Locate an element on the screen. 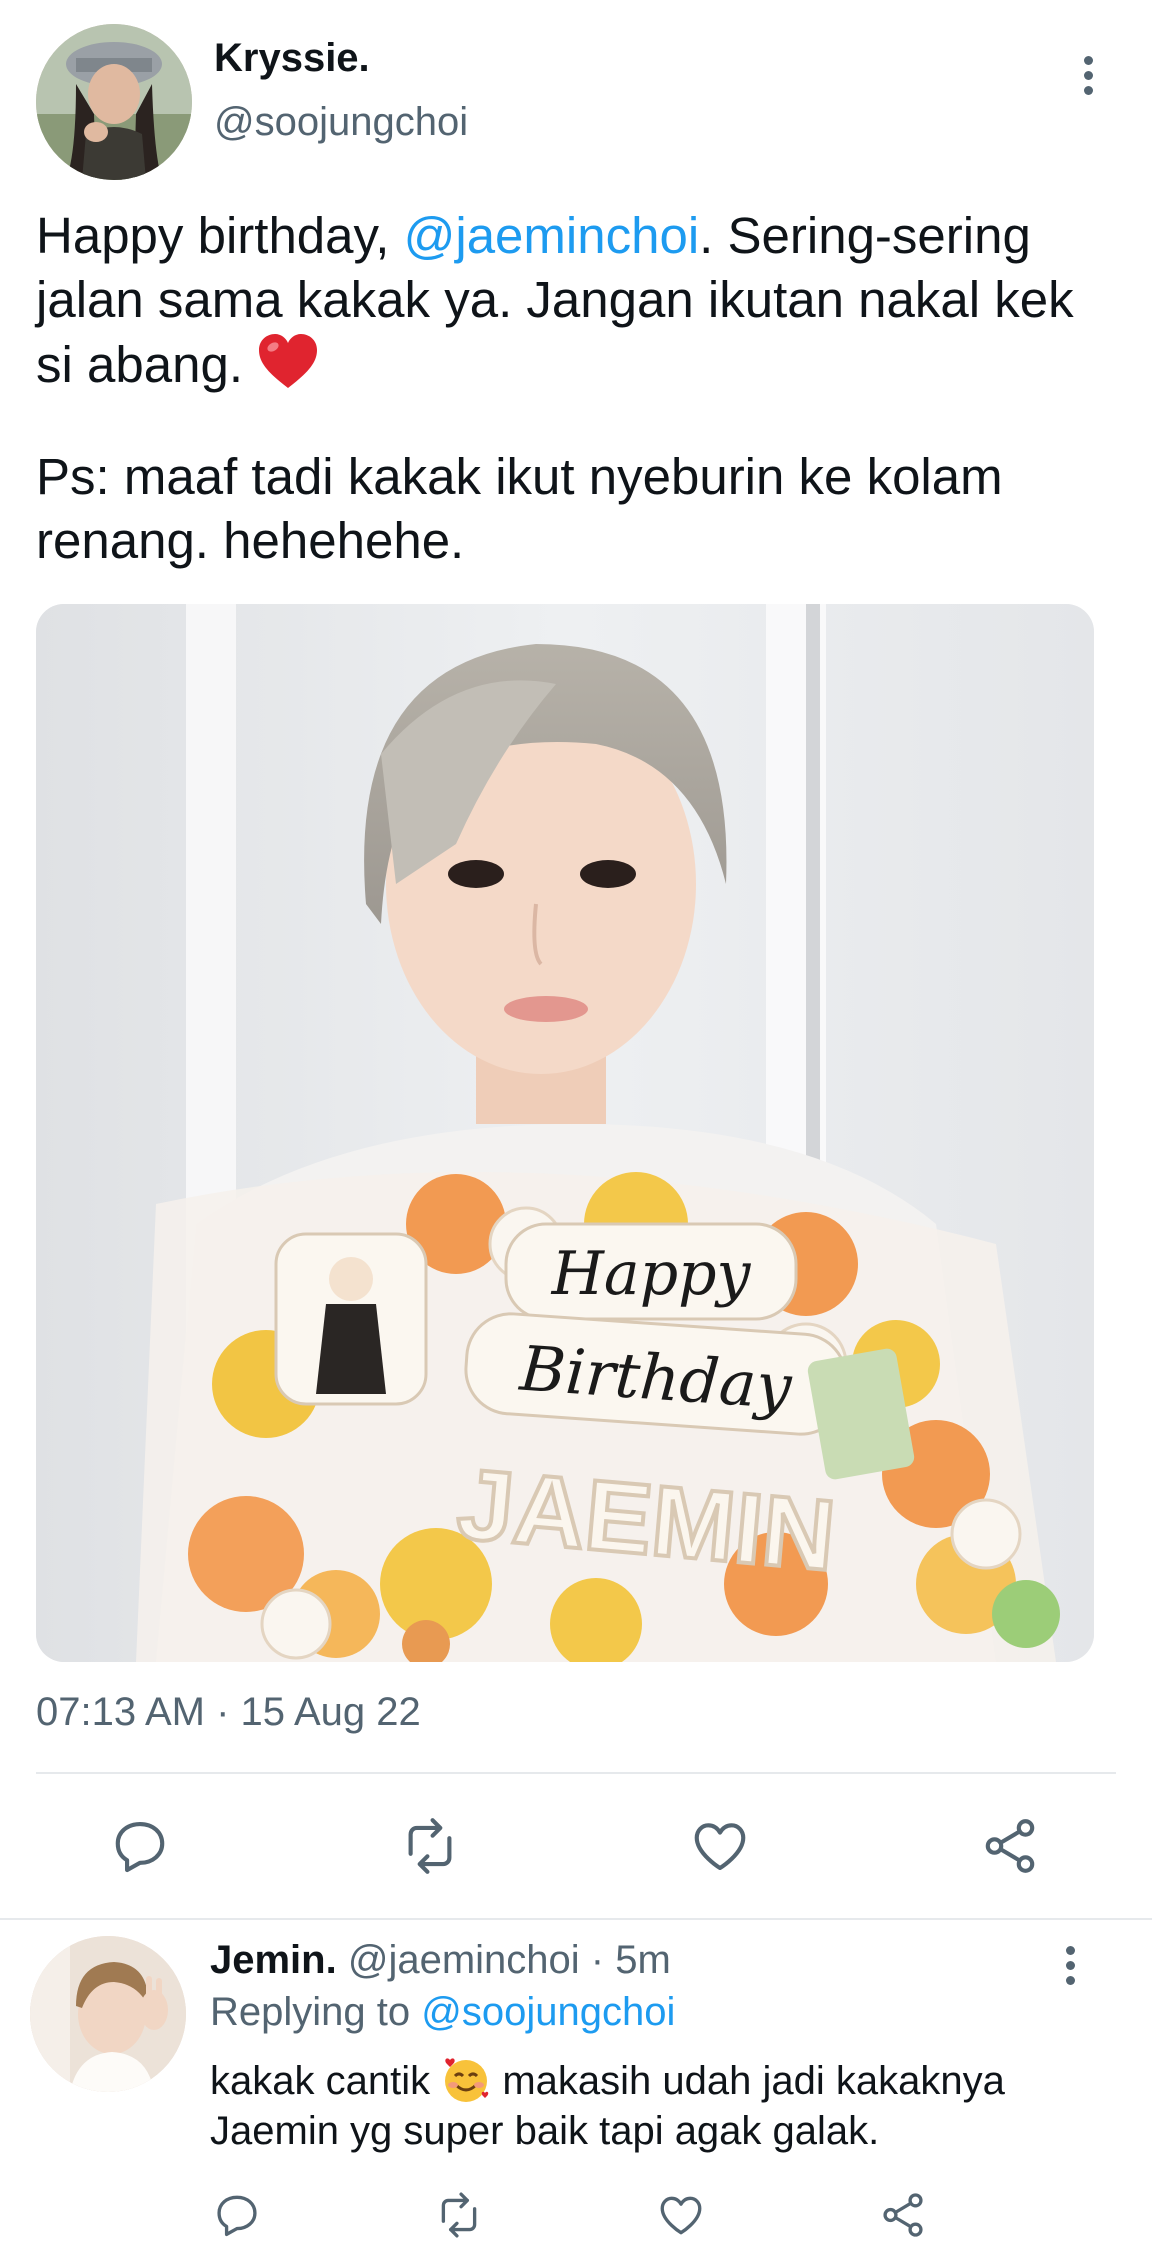 The image size is (1152, 2268). reply-author-display-name: Jemin. is located at coordinates (273, 1960).